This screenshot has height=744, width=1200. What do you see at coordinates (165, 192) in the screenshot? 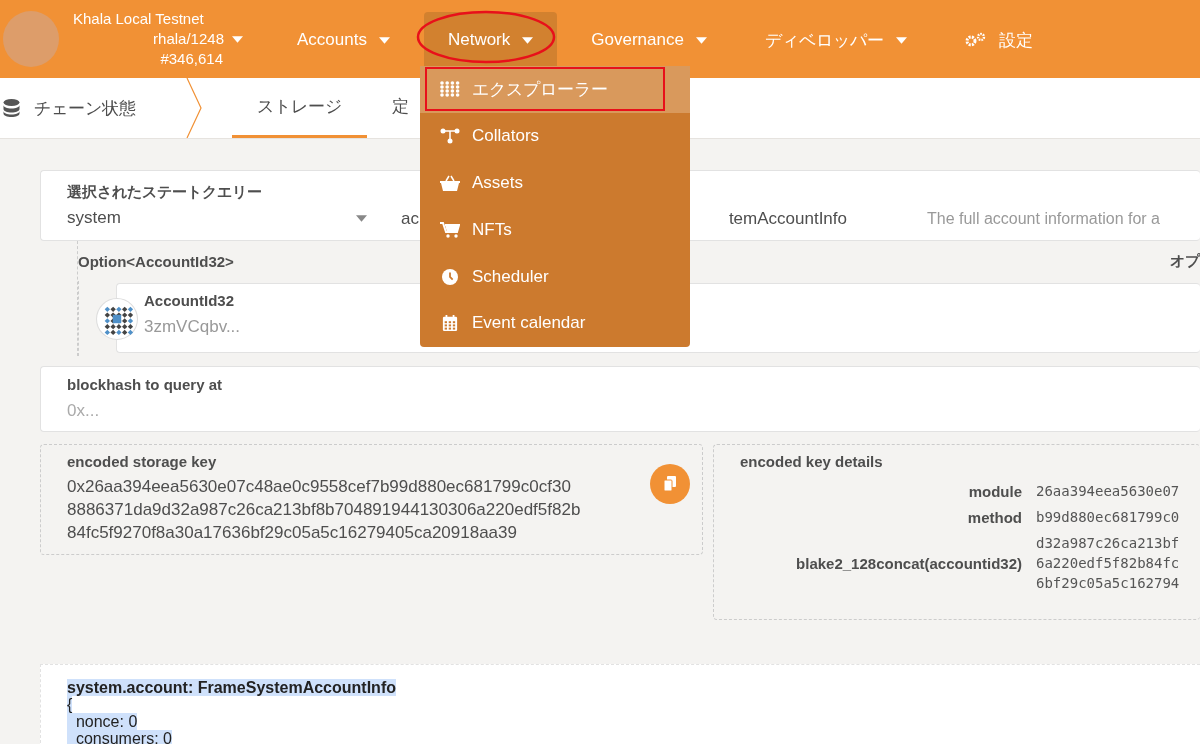
I see `field-label: 選択されたステートクエリー` at bounding box center [165, 192].